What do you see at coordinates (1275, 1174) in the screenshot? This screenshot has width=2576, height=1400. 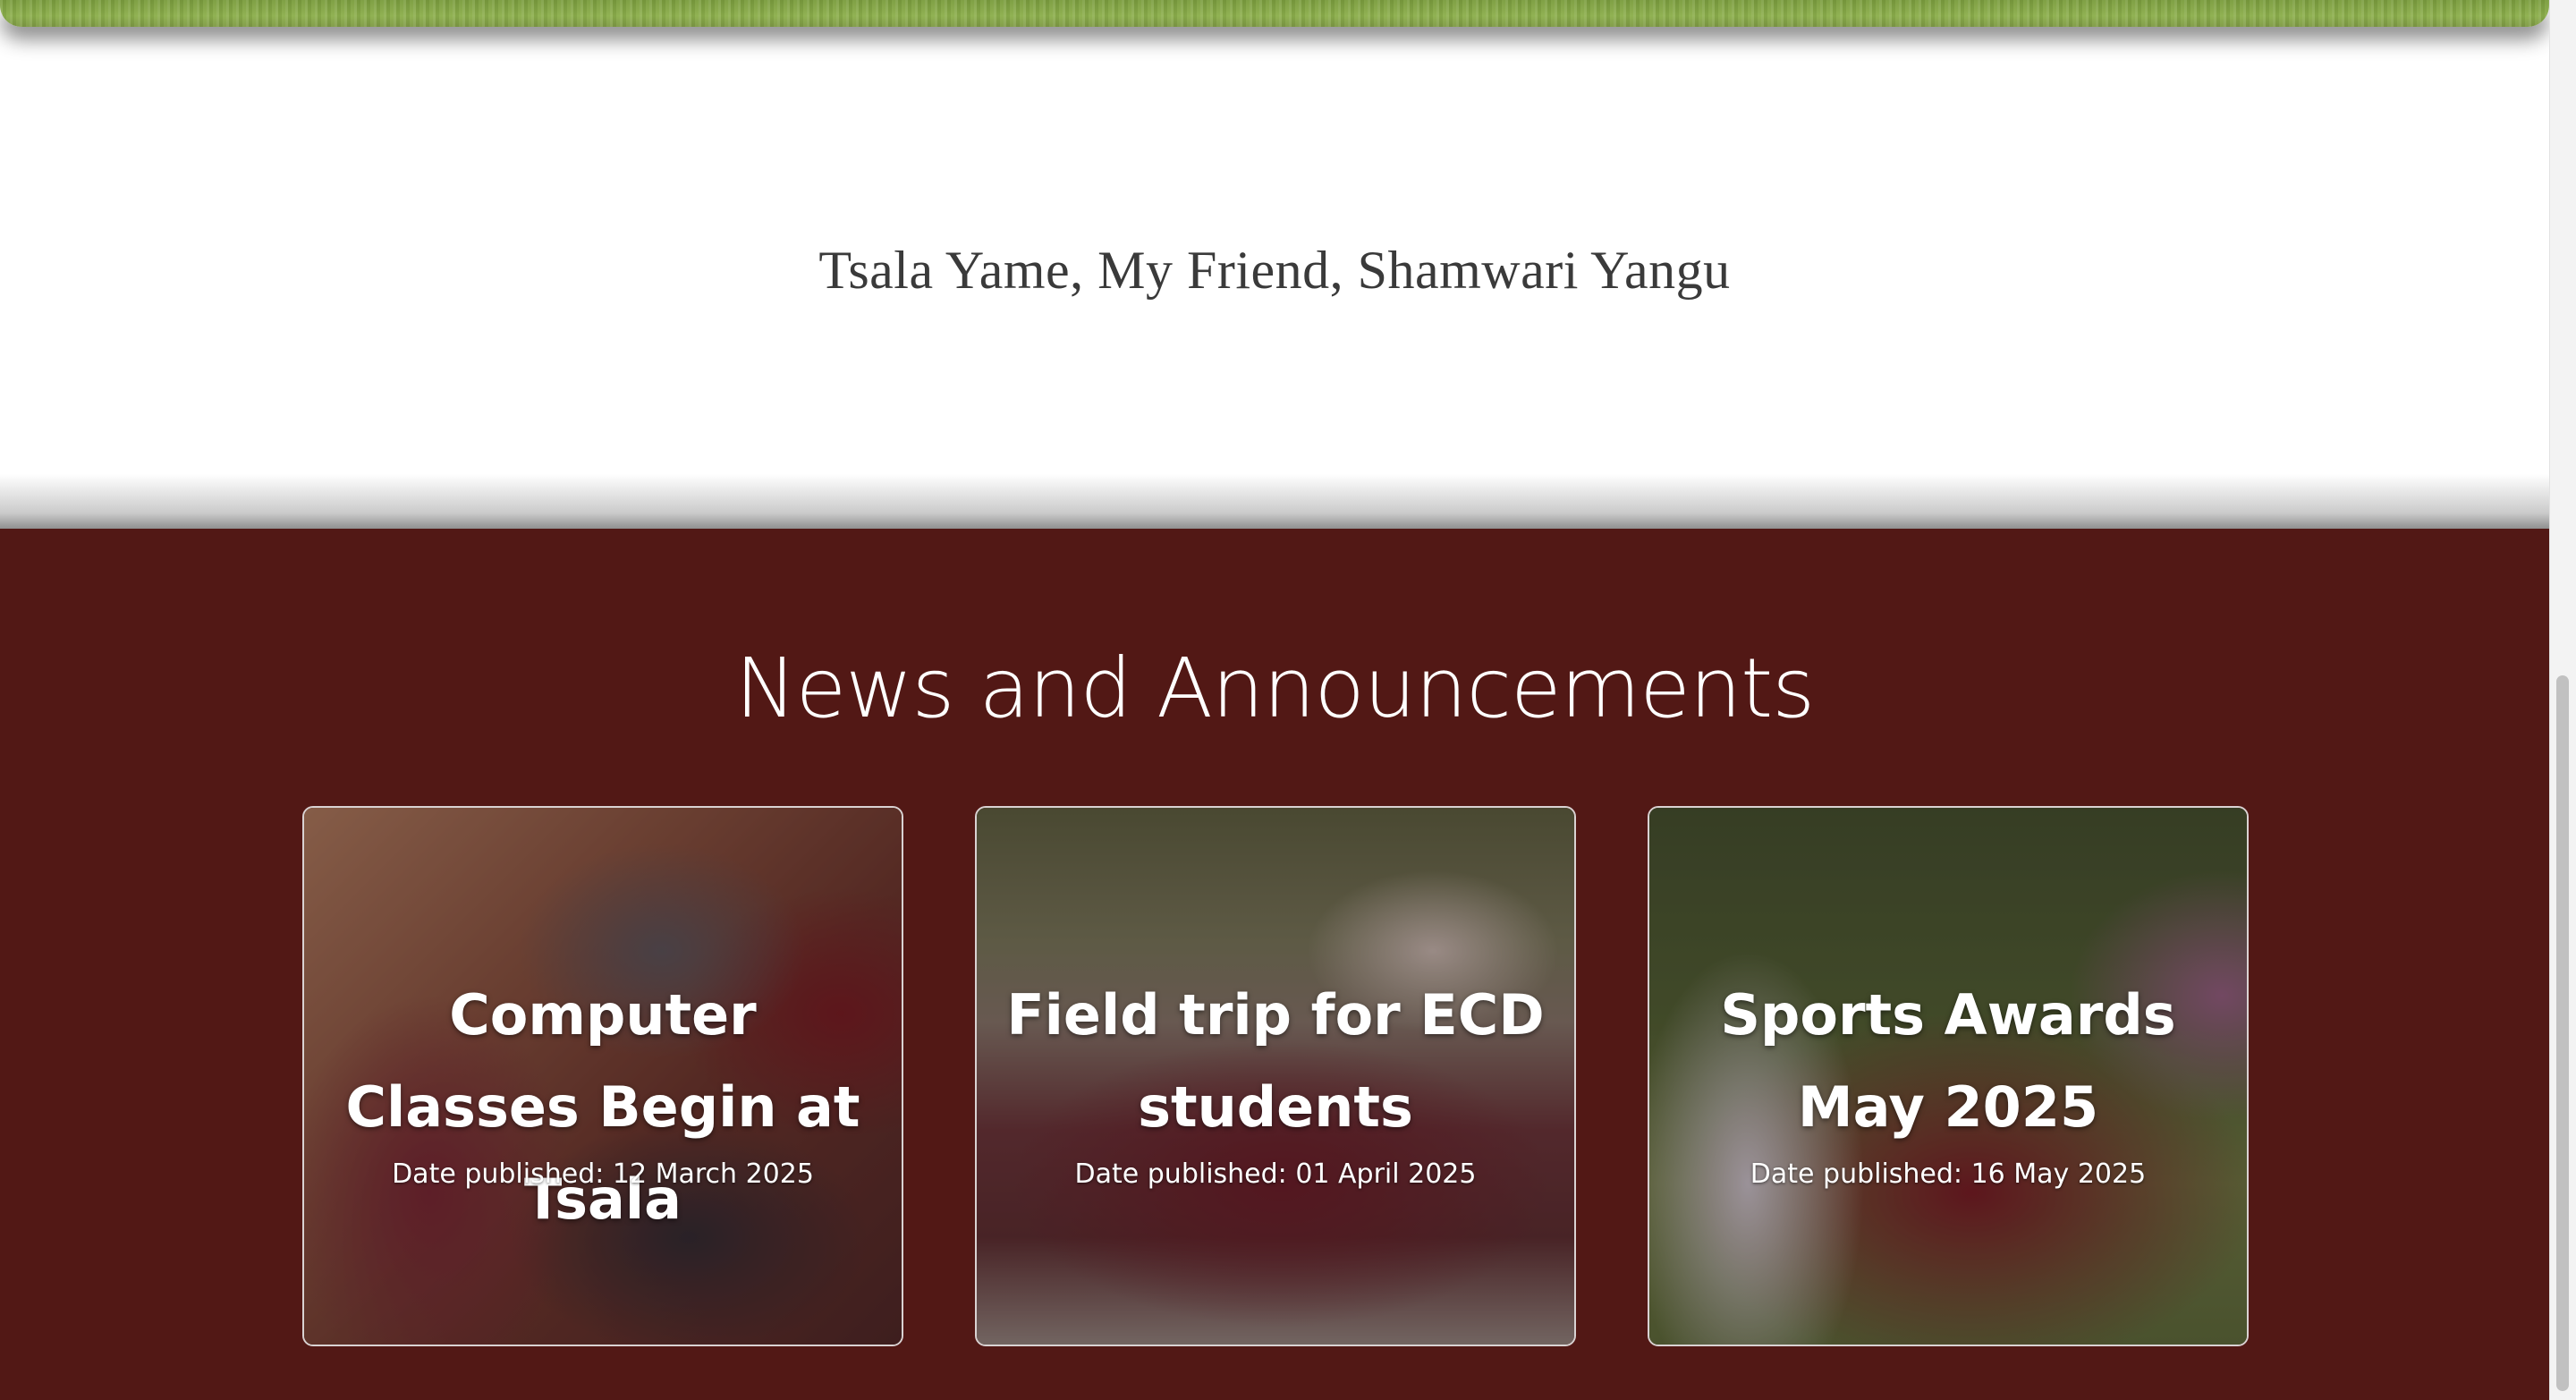 I see `news-card-date: Date published: 01 April 2025` at bounding box center [1275, 1174].